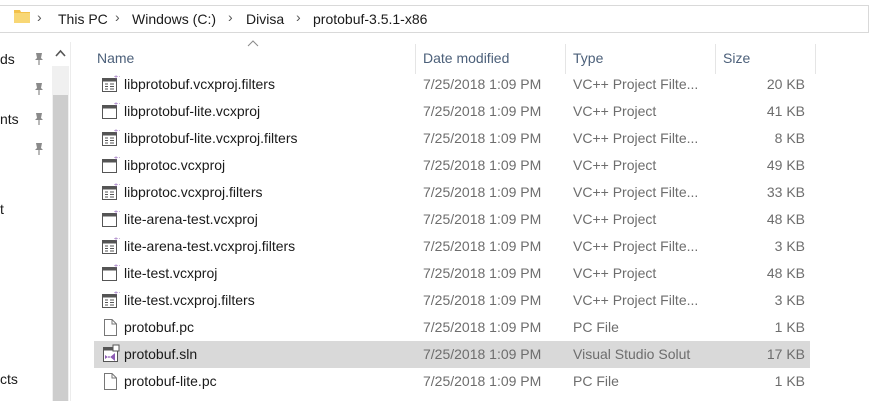 The image size is (871, 401). What do you see at coordinates (159, 327) in the screenshot?
I see `file-name: protobuf.pc` at bounding box center [159, 327].